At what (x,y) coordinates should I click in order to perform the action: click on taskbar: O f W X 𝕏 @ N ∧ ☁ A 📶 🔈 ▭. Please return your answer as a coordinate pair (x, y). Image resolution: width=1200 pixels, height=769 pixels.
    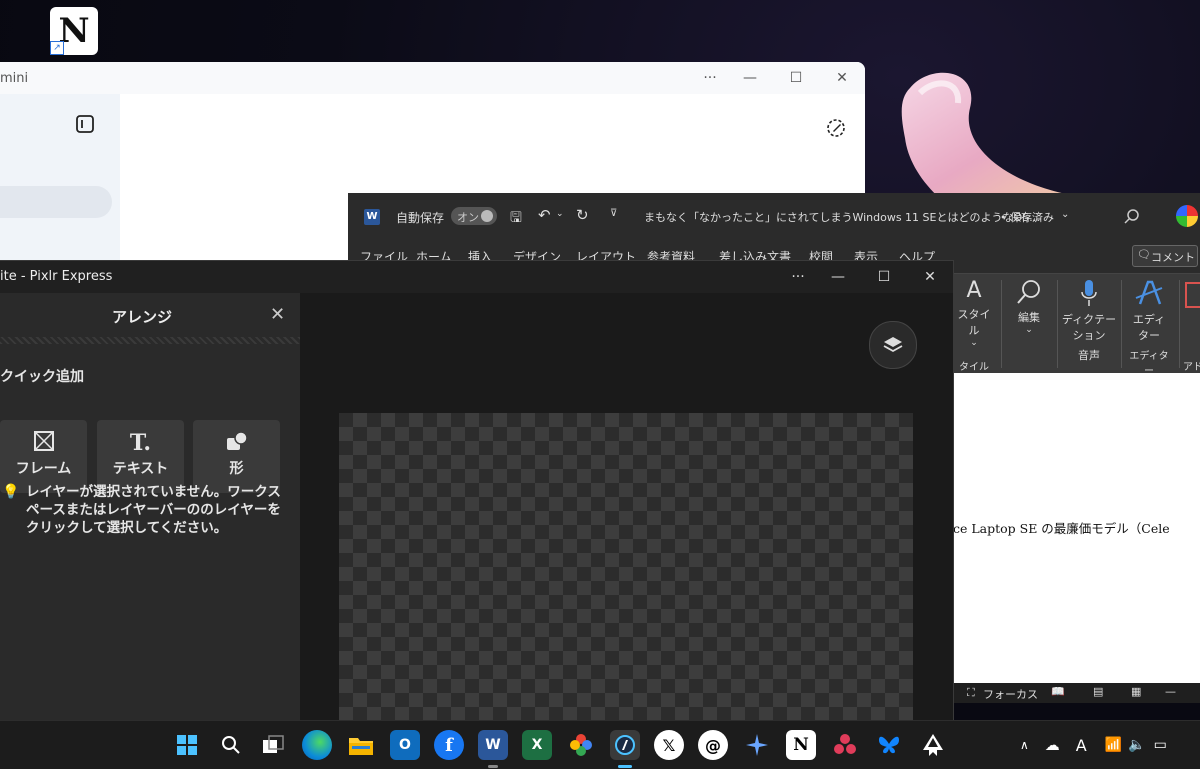
    Looking at the image, I should click on (600, 744).